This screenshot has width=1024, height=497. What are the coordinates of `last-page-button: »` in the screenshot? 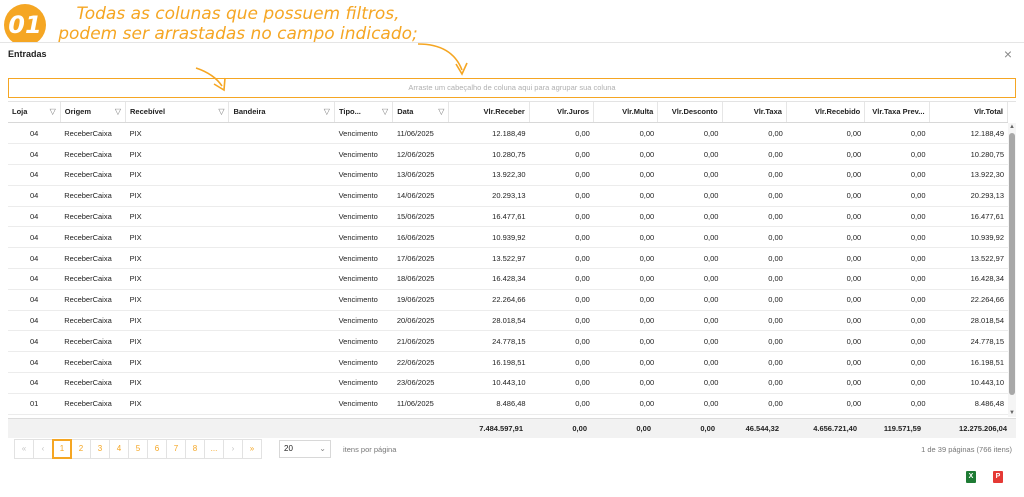 It's located at (252, 449).